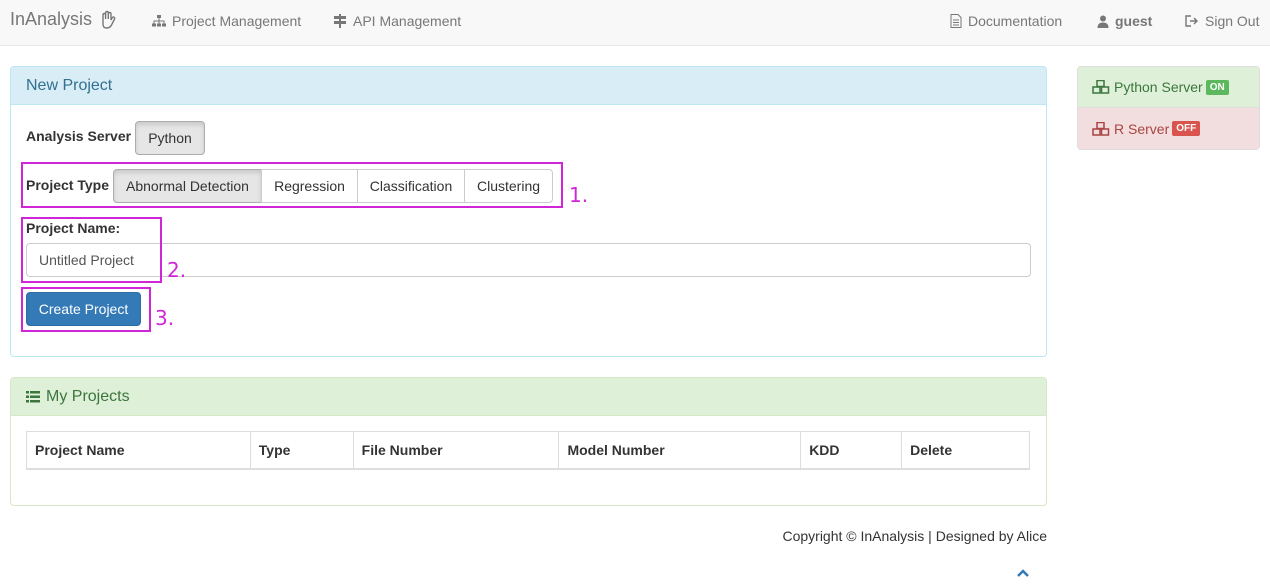 The height and width of the screenshot is (587, 1270). Describe the element at coordinates (177, 270) in the screenshot. I see `annotation-number-2: 2.` at that location.